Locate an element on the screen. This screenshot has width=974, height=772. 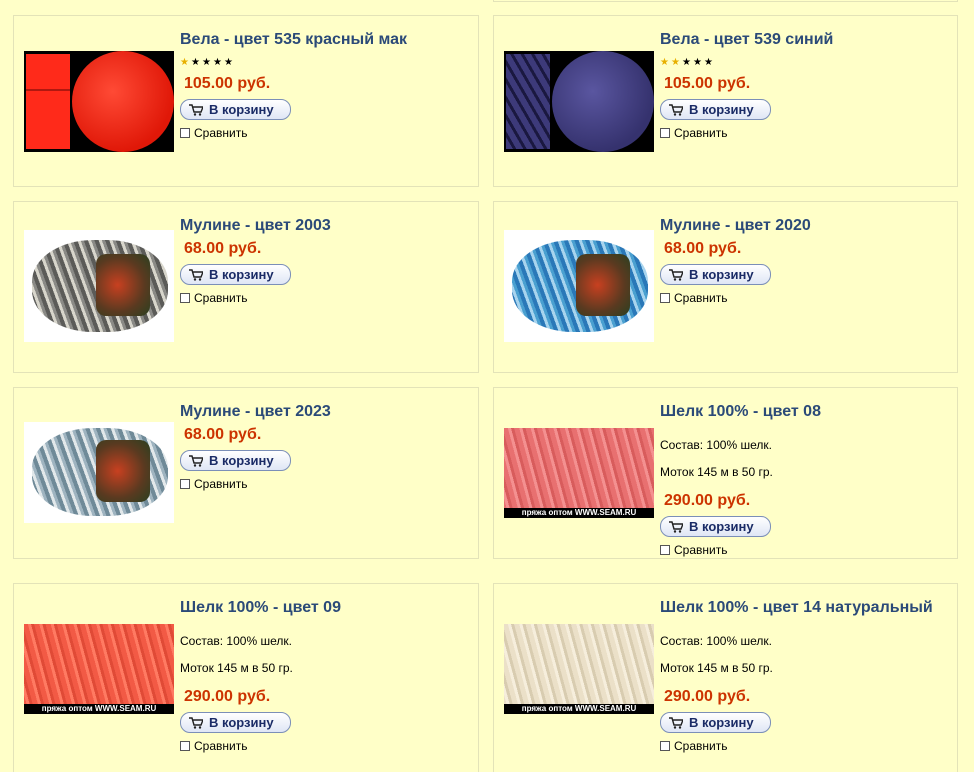
product-title: Вела - цвет 539 синий is located at coordinates (746, 40).